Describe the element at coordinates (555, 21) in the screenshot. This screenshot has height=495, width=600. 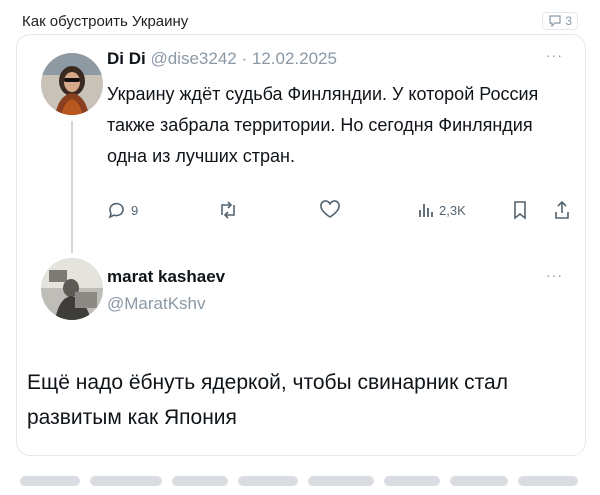
I see `comment-icon` at that location.